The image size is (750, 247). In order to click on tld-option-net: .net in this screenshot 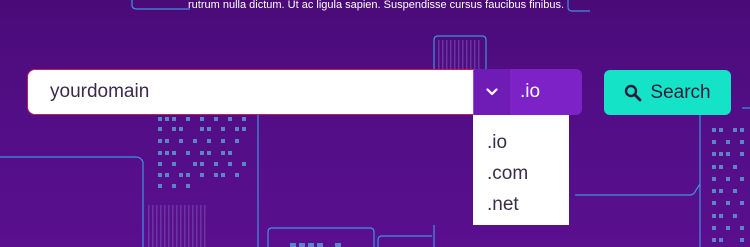, I will do `click(521, 204)`.